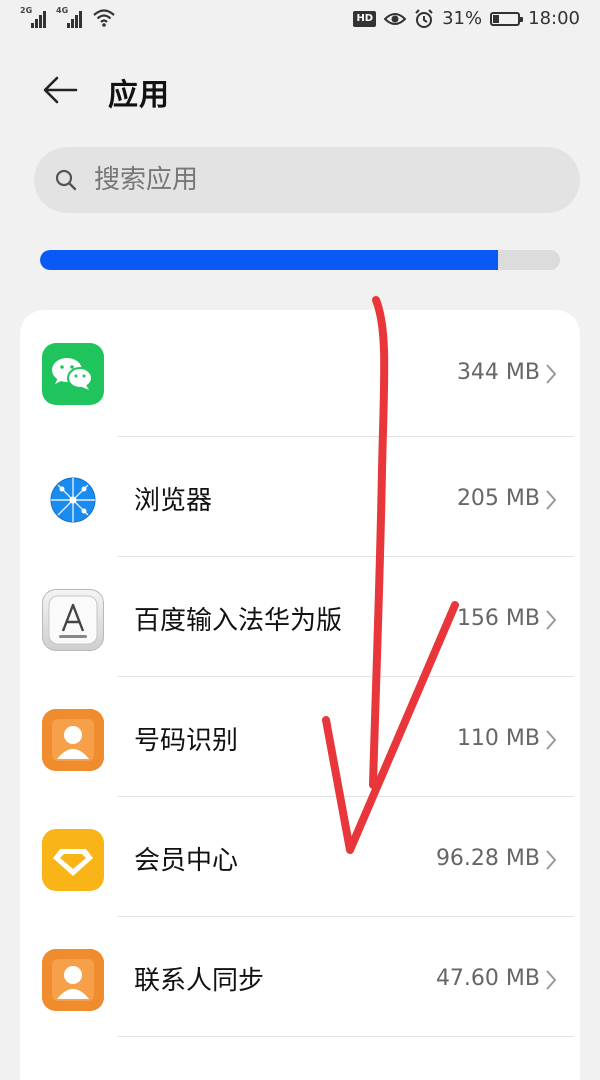 This screenshot has height=1080, width=600. Describe the element at coordinates (498, 498) in the screenshot. I see `app-size: 205 MB` at that location.